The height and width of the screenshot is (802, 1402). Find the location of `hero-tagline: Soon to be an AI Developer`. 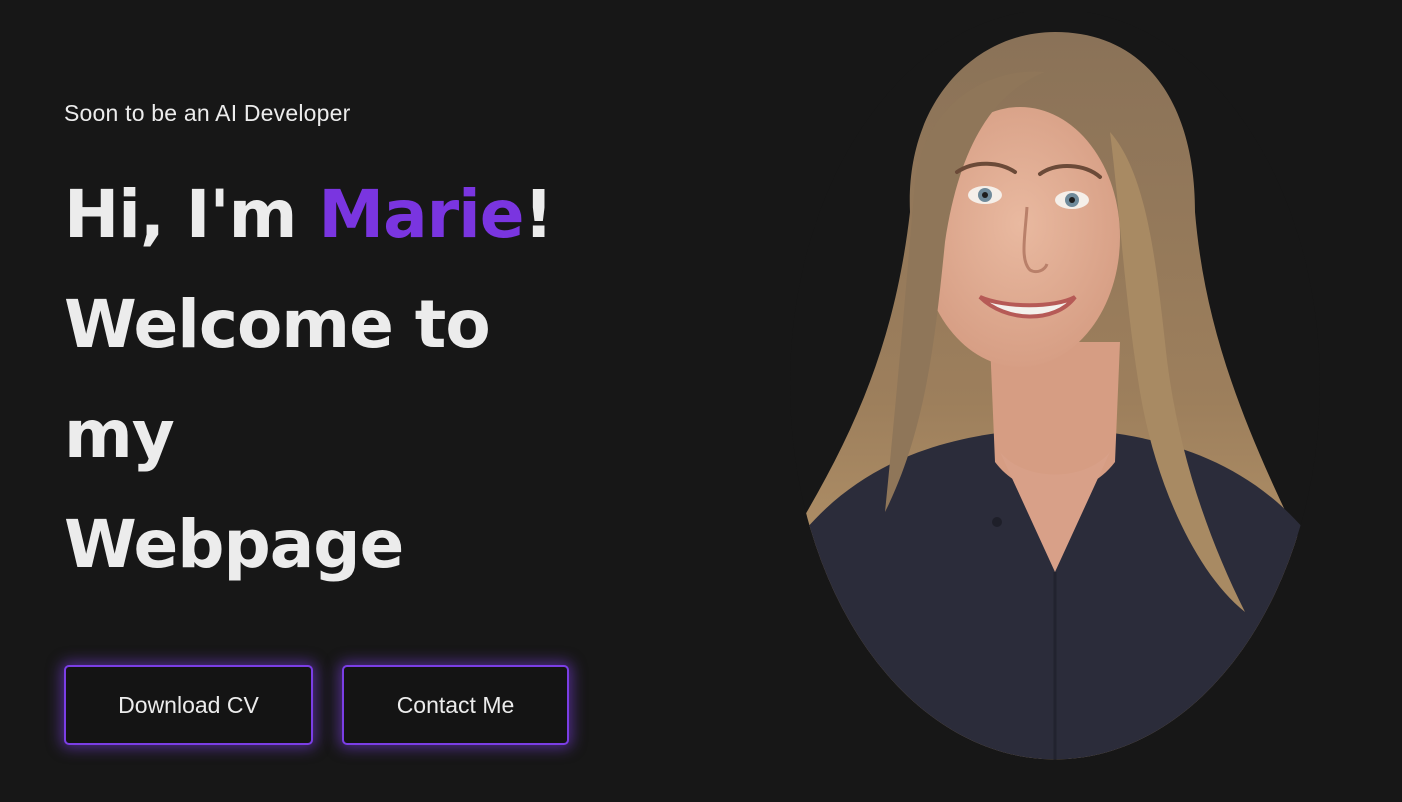

hero-tagline: Soon to be an AI Developer is located at coordinates (207, 113).